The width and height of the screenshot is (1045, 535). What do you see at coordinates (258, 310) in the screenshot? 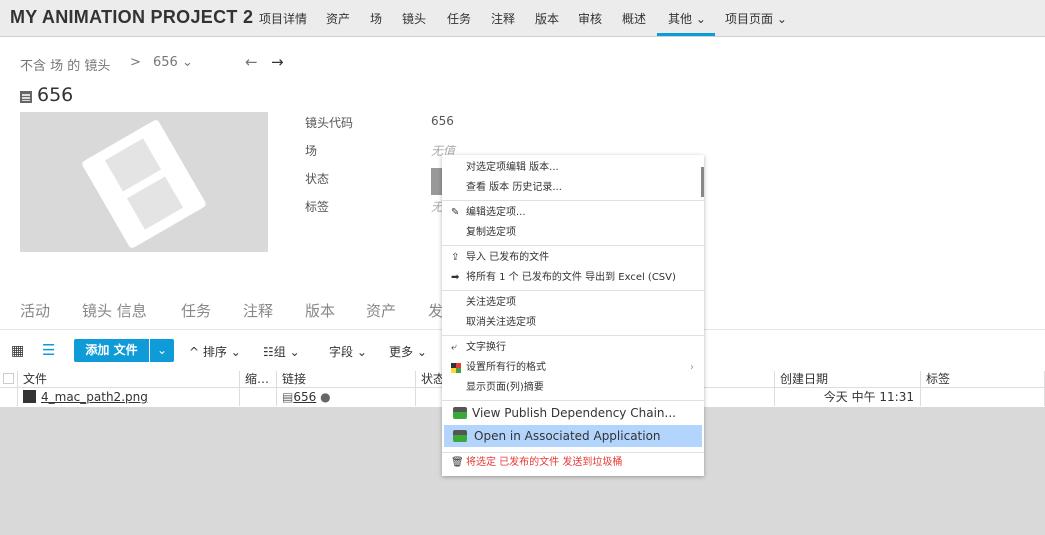
I see `tab-notes: 注释` at bounding box center [258, 310].